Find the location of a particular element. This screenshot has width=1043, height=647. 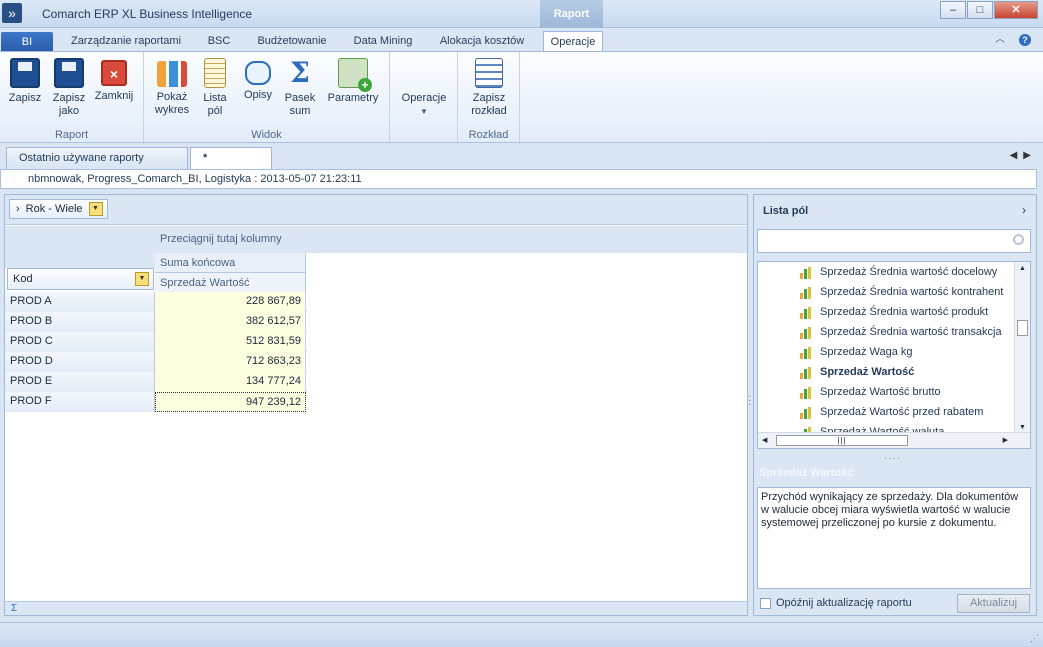

panel-splitter: · · · is located at coordinates (749, 401).